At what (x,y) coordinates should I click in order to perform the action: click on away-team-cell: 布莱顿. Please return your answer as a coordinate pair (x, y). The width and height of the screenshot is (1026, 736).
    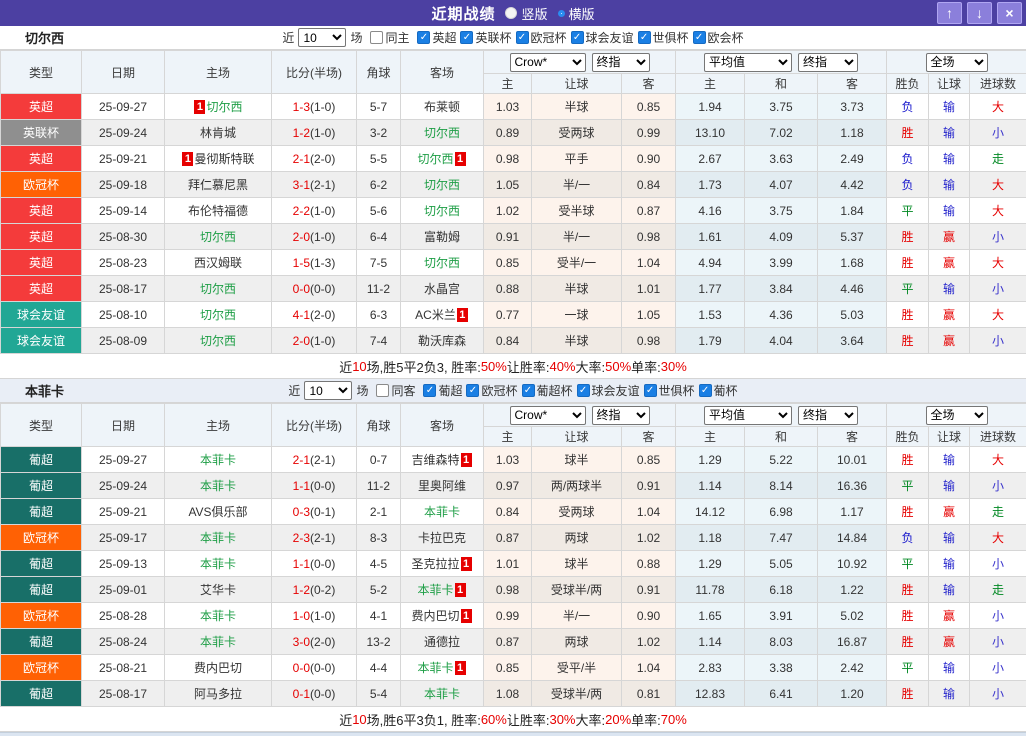
    Looking at the image, I should click on (442, 107).